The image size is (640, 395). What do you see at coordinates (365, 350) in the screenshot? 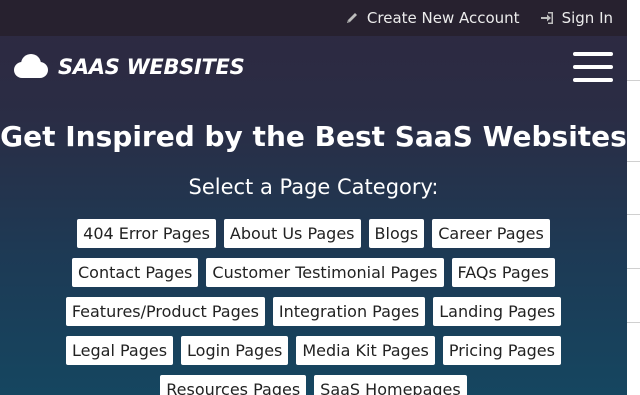
I see `category-tag: Media Kit Pages` at bounding box center [365, 350].